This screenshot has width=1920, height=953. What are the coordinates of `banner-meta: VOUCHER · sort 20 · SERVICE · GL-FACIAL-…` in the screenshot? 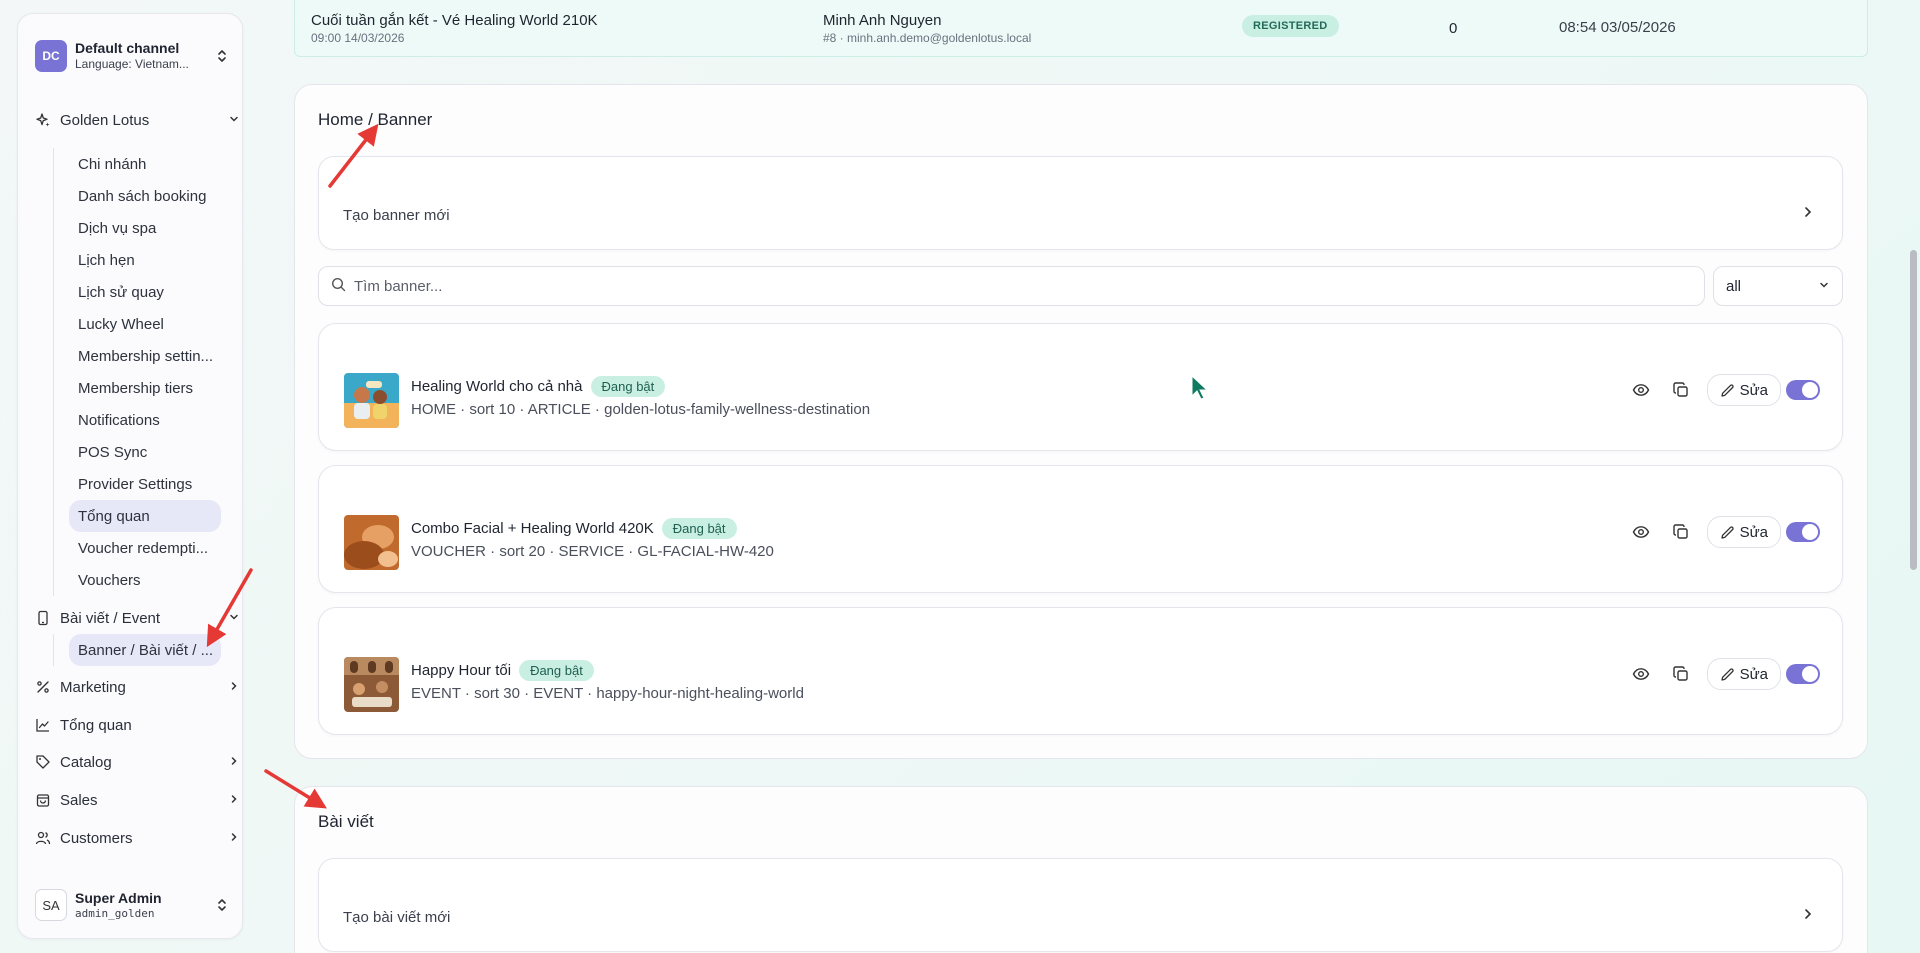 It's located at (592, 551).